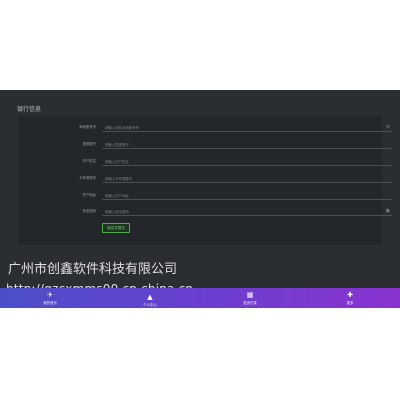 This screenshot has height=400, width=400. What do you see at coordinates (250, 295) in the screenshot?
I see `calendar-icon: ▦` at bounding box center [250, 295].